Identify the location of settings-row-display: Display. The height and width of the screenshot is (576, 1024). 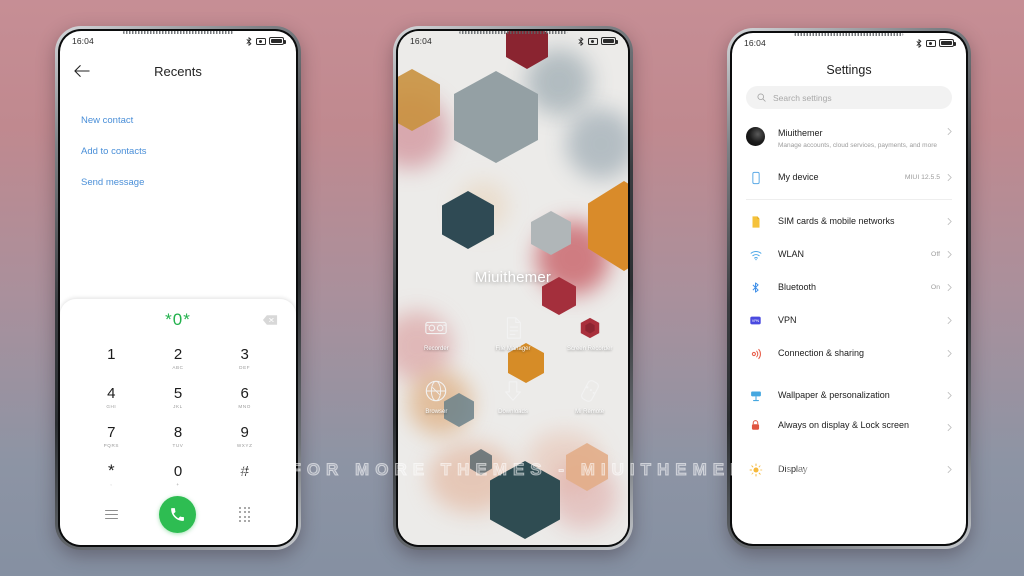
(849, 469).